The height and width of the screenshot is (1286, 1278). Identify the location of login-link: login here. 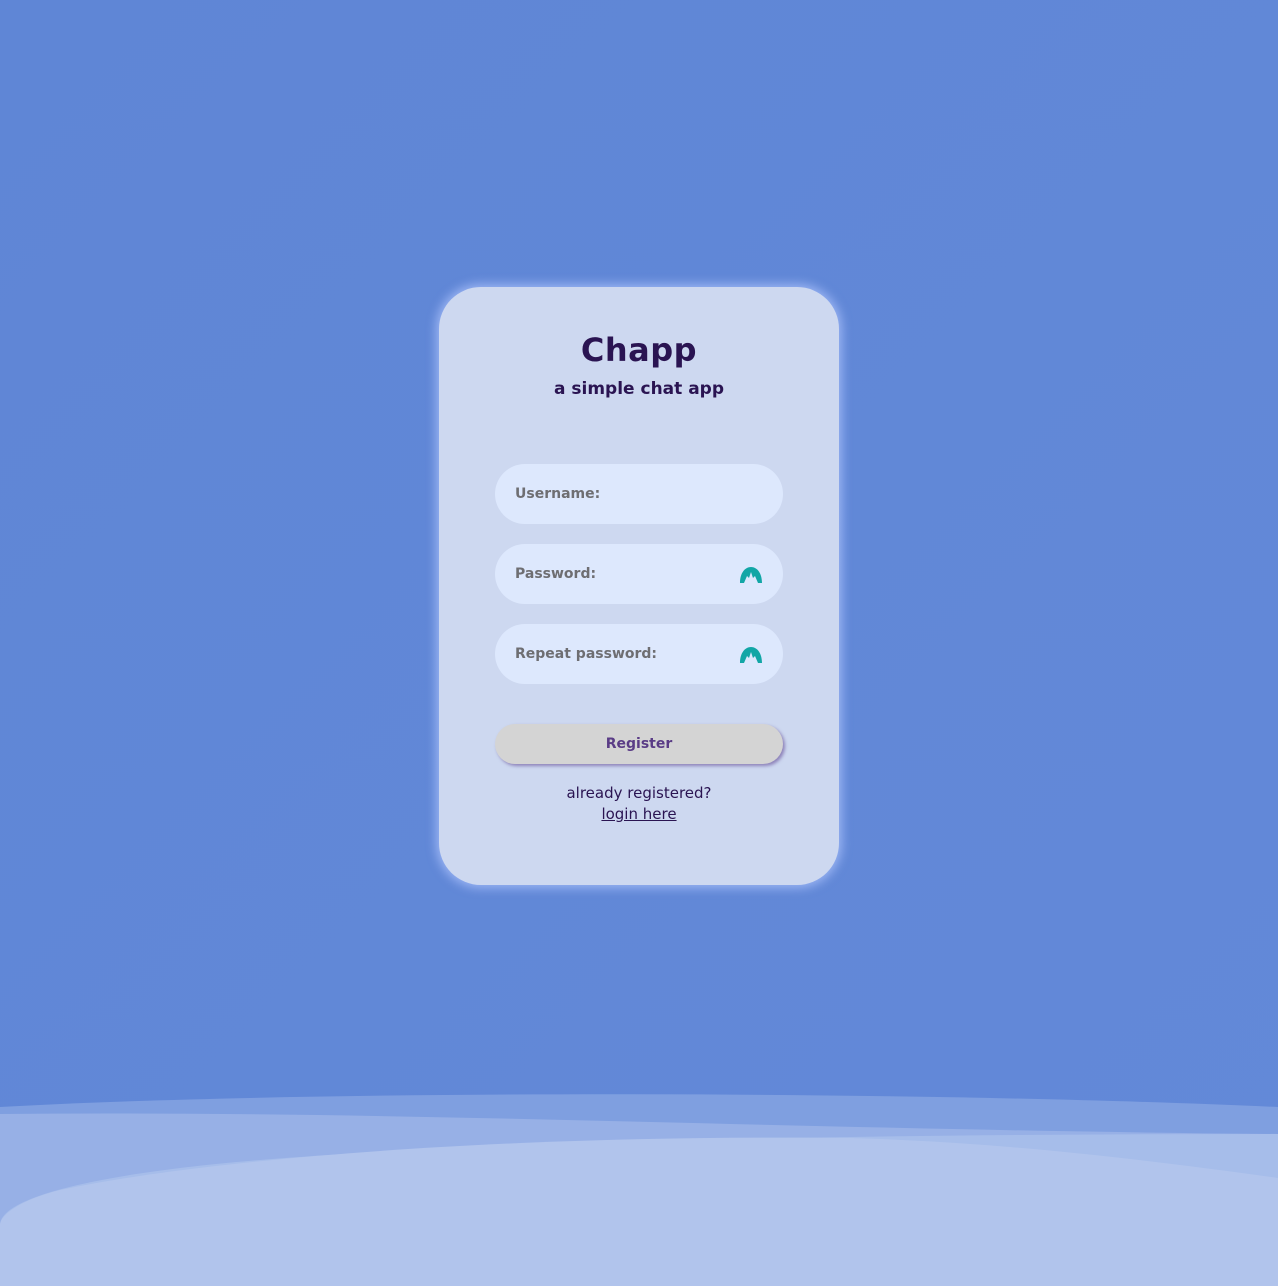
(638, 814).